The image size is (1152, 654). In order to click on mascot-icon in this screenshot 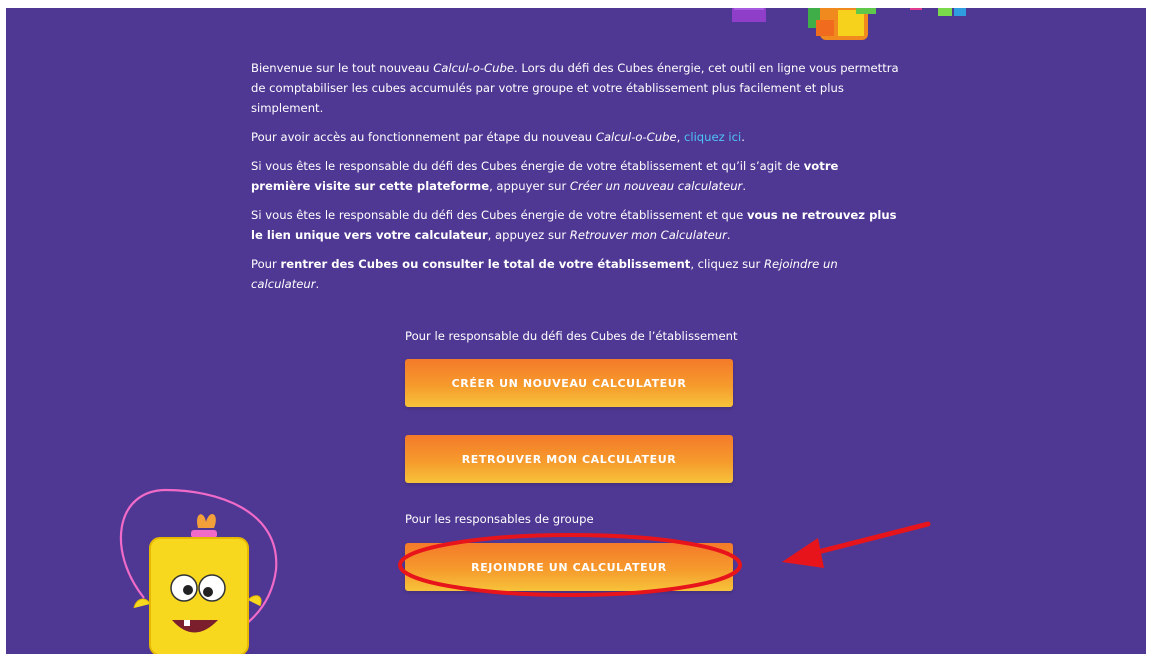, I will do `click(198, 571)`.